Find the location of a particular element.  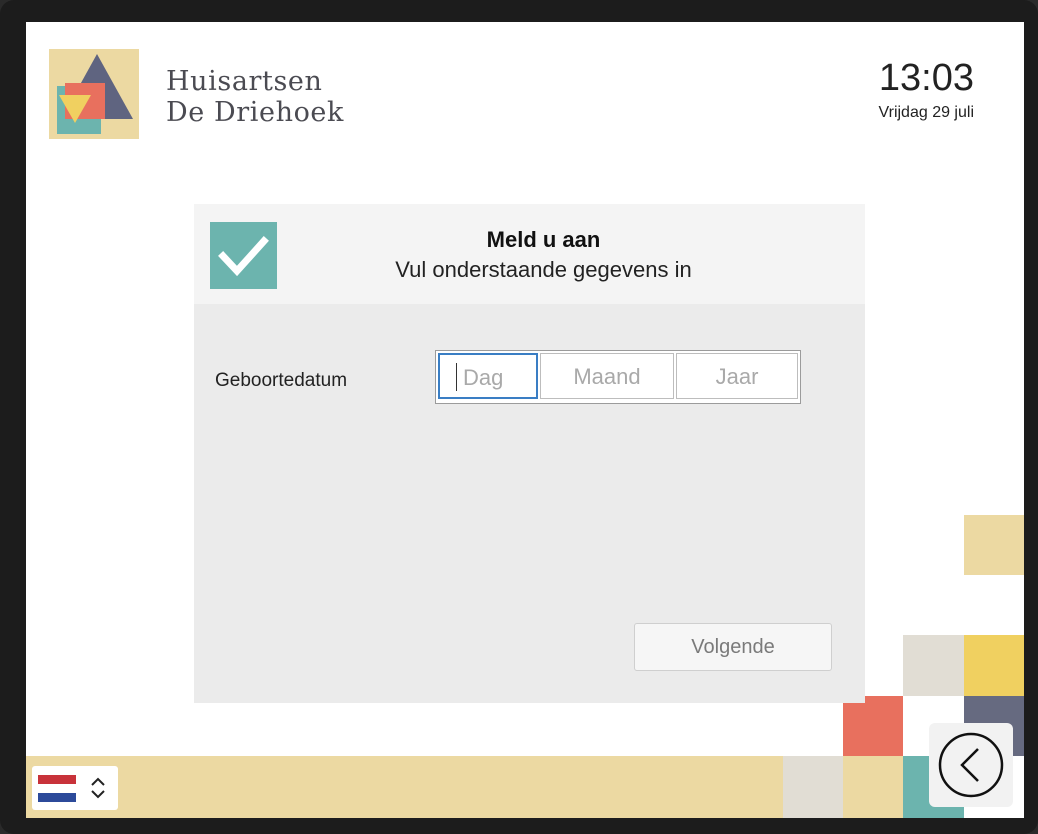

card-subtitle: Vul onderstaande gegevens in is located at coordinates (543, 269).